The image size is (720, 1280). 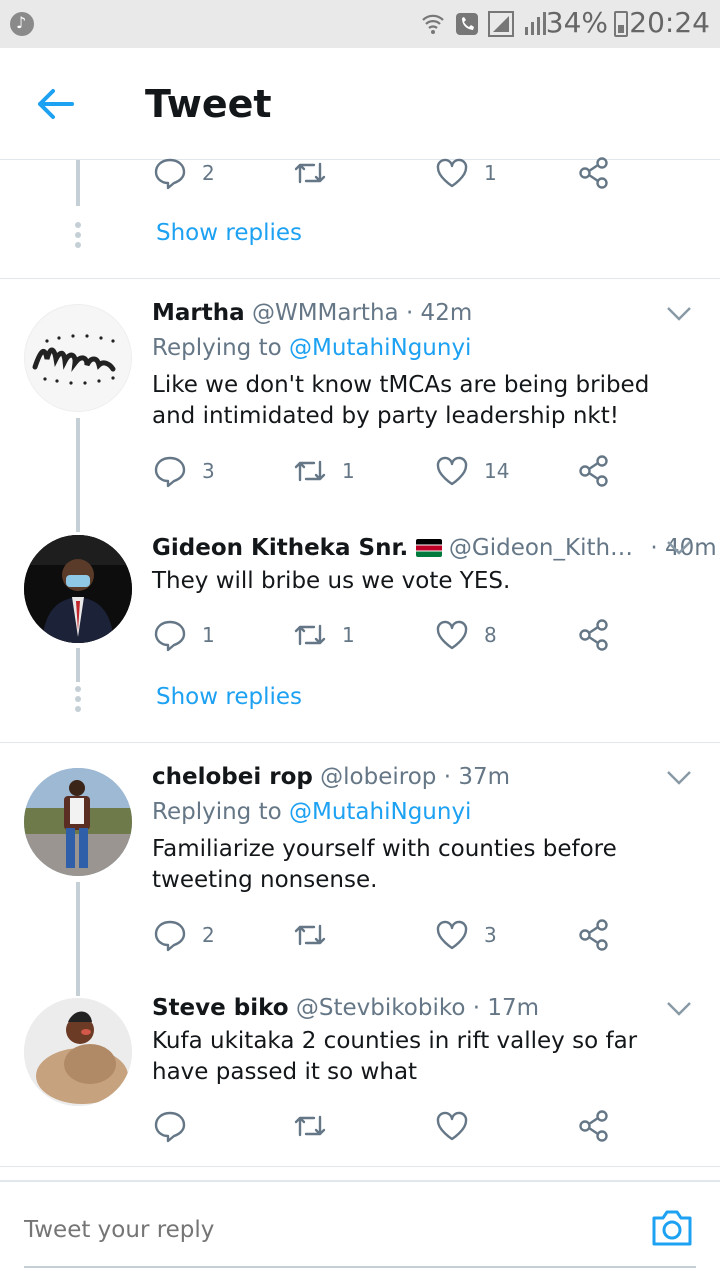 I want to click on tweet-text: They will bribe us we vote YES., so click(x=331, y=581).